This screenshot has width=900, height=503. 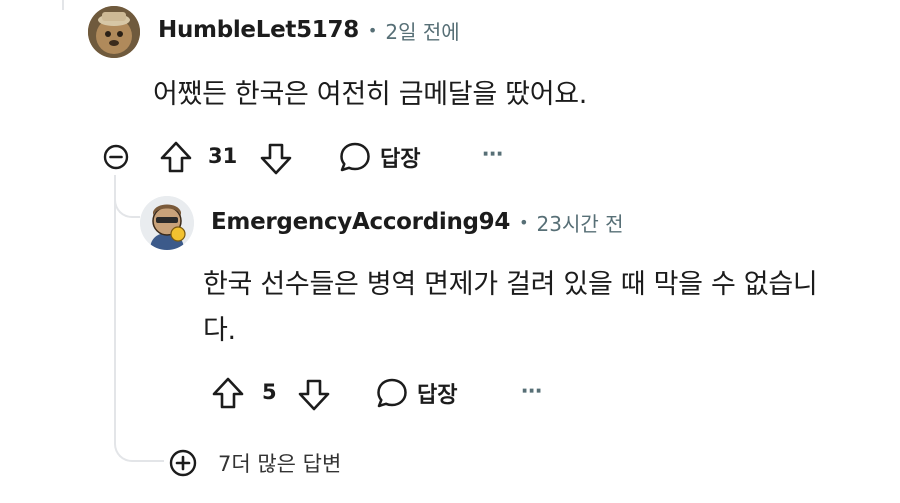 What do you see at coordinates (115, 309) in the screenshot?
I see `thread-line-main` at bounding box center [115, 309].